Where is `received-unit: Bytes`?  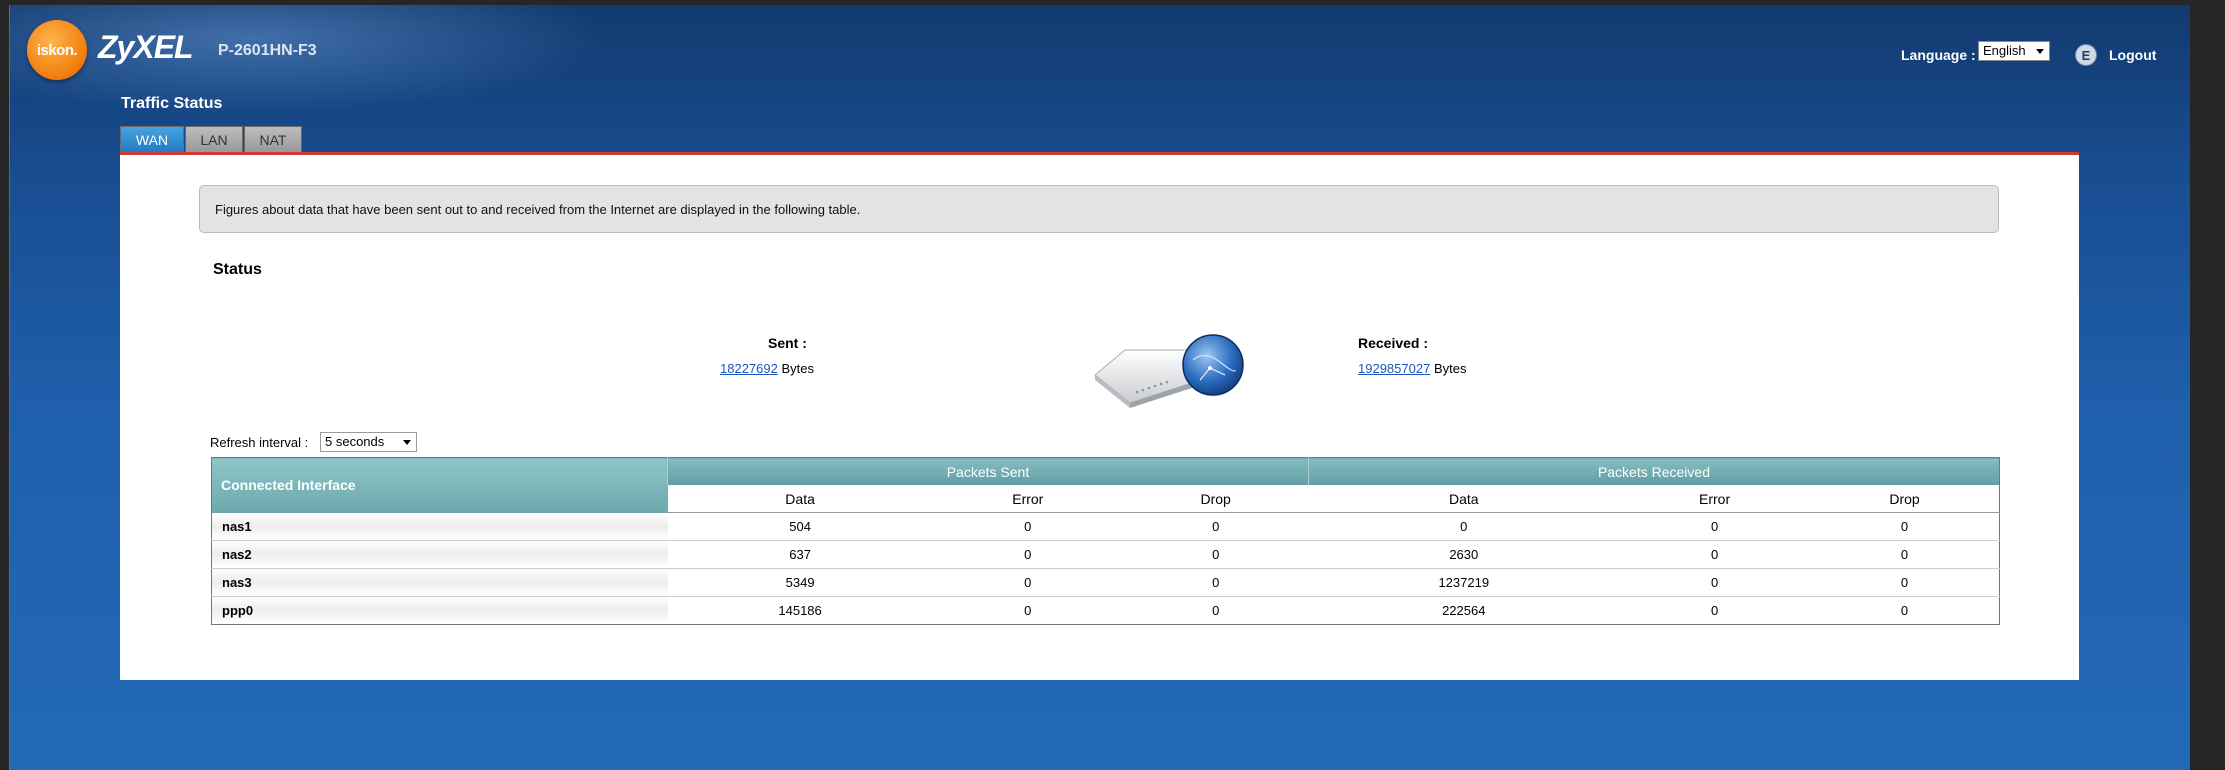 received-unit: Bytes is located at coordinates (1450, 368).